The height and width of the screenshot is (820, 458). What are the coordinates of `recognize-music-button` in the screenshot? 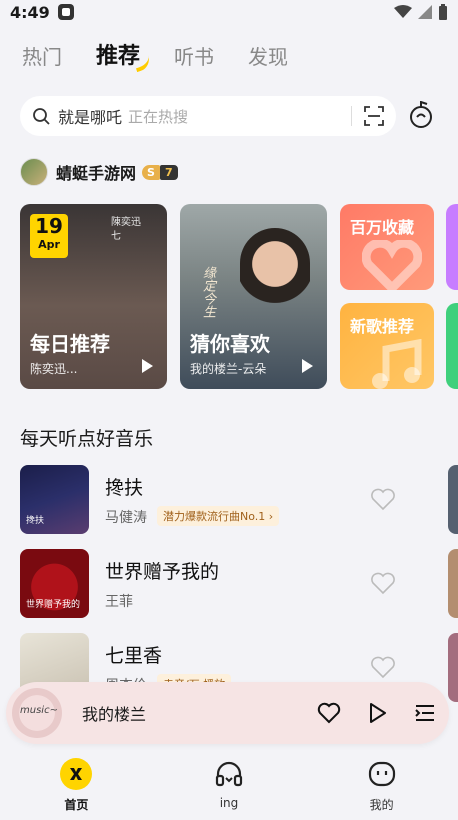 It's located at (421, 116).